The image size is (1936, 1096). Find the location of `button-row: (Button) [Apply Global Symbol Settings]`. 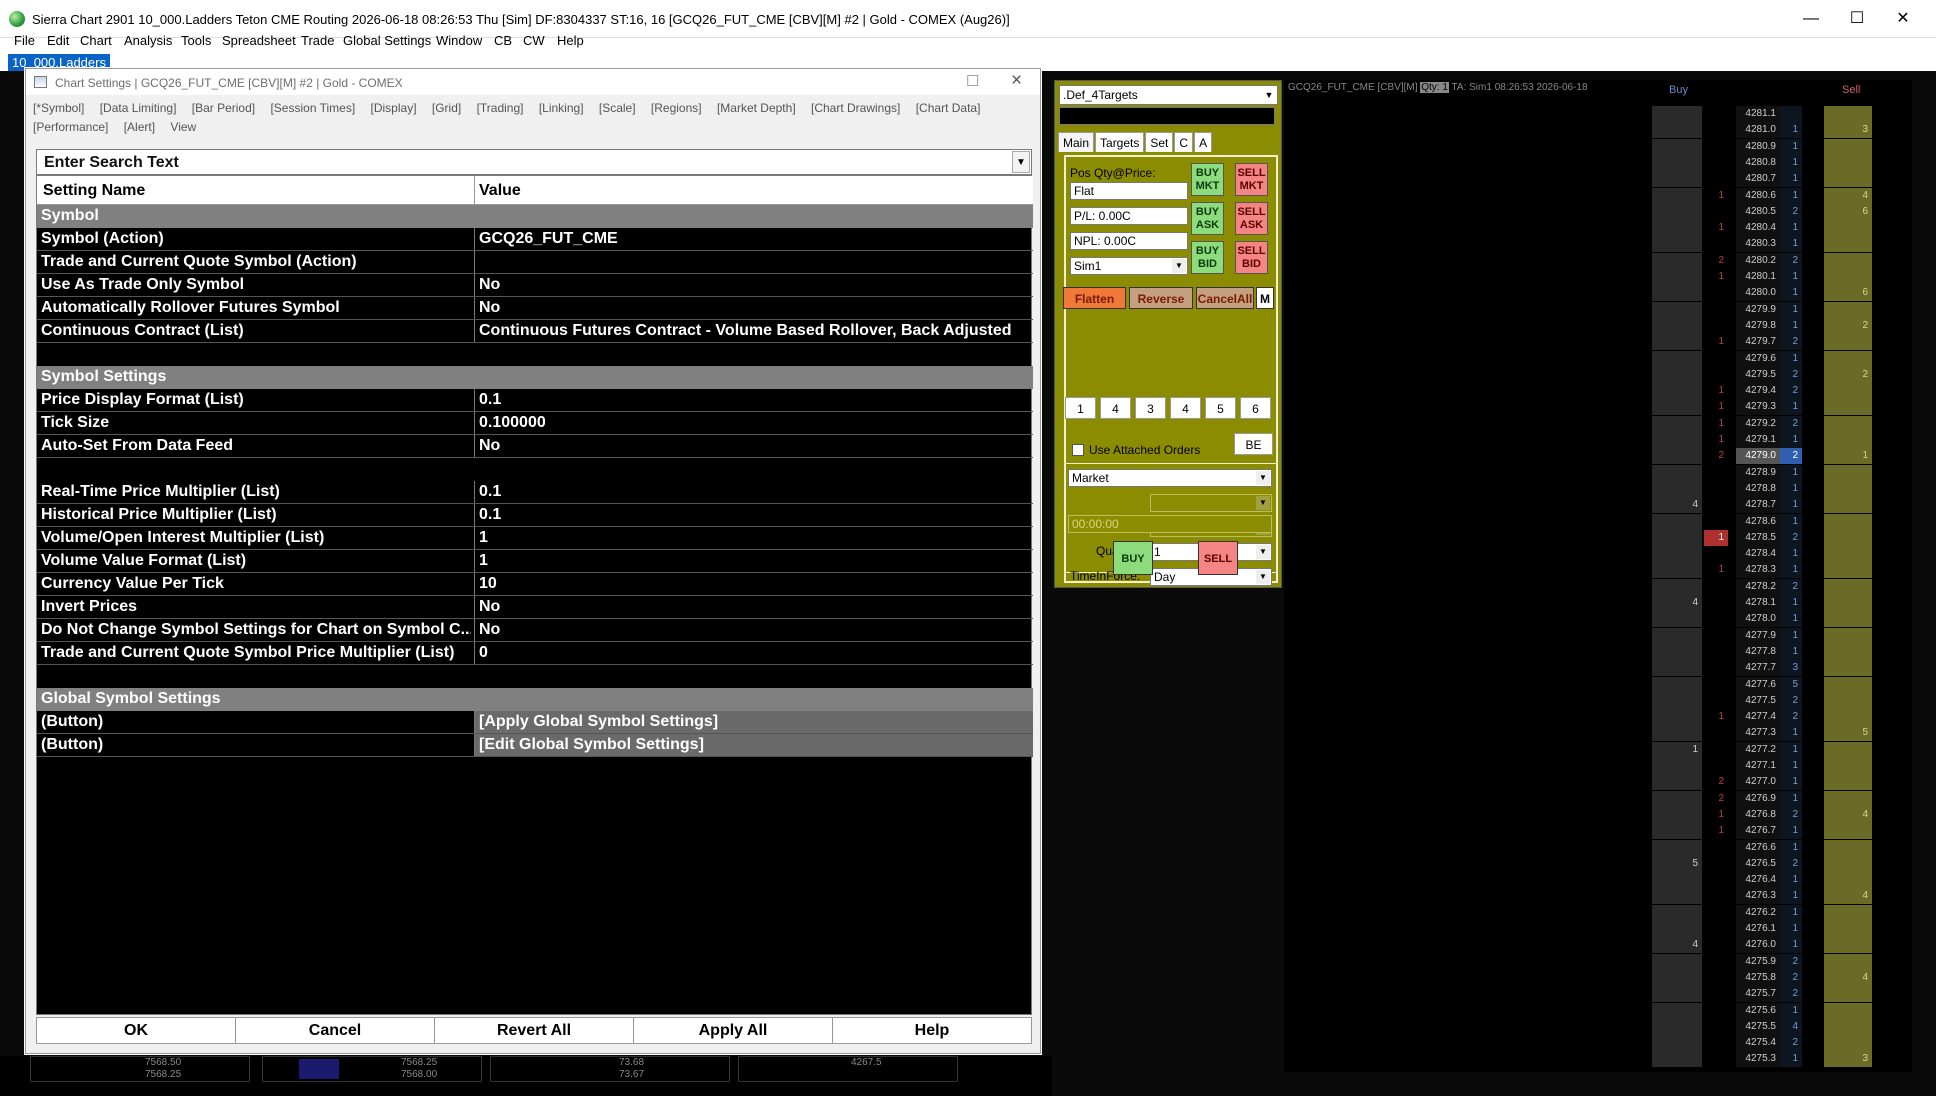

button-row: (Button) [Apply Global Symbol Settings] is located at coordinates (535, 722).